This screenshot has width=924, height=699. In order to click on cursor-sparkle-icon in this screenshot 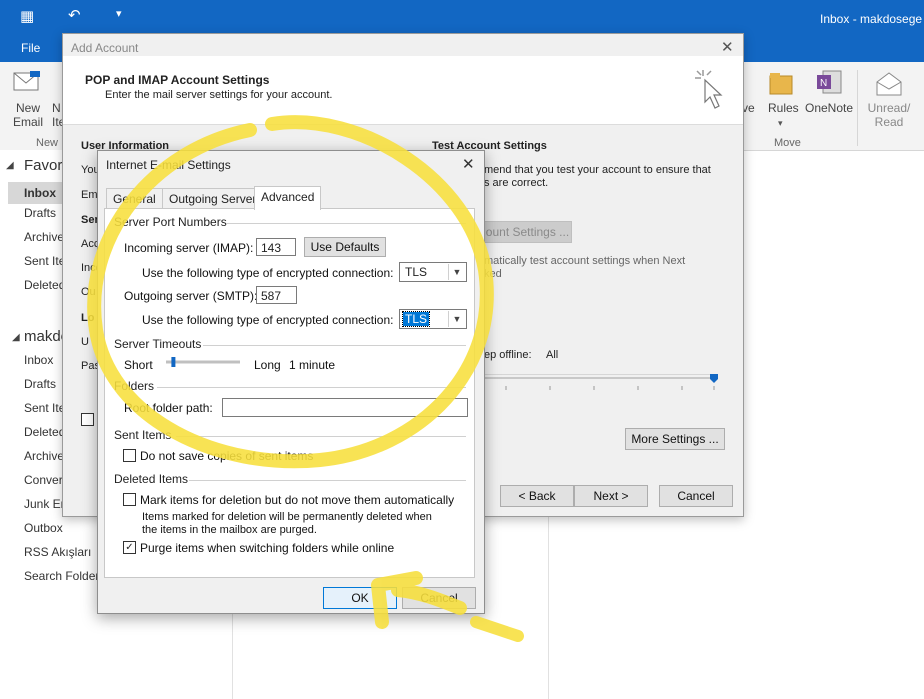, I will do `click(713, 91)`.